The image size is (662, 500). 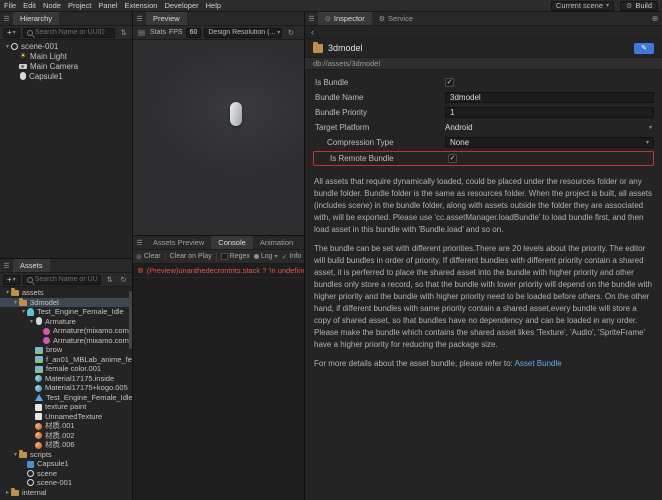 What do you see at coordinates (66, 56) in the screenshot?
I see `hierarchy-item-main-light: ☀ Main Light` at bounding box center [66, 56].